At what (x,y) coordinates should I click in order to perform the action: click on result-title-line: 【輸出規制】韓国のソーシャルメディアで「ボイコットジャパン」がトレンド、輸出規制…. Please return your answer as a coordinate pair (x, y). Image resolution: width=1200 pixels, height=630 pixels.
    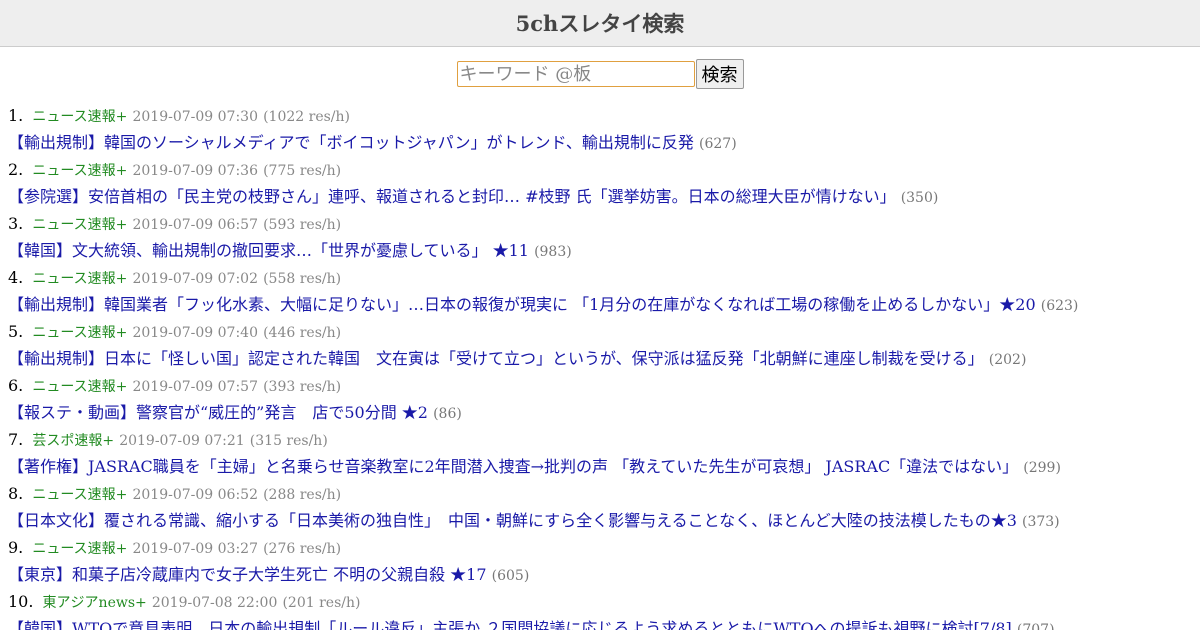
    Looking at the image, I should click on (604, 143).